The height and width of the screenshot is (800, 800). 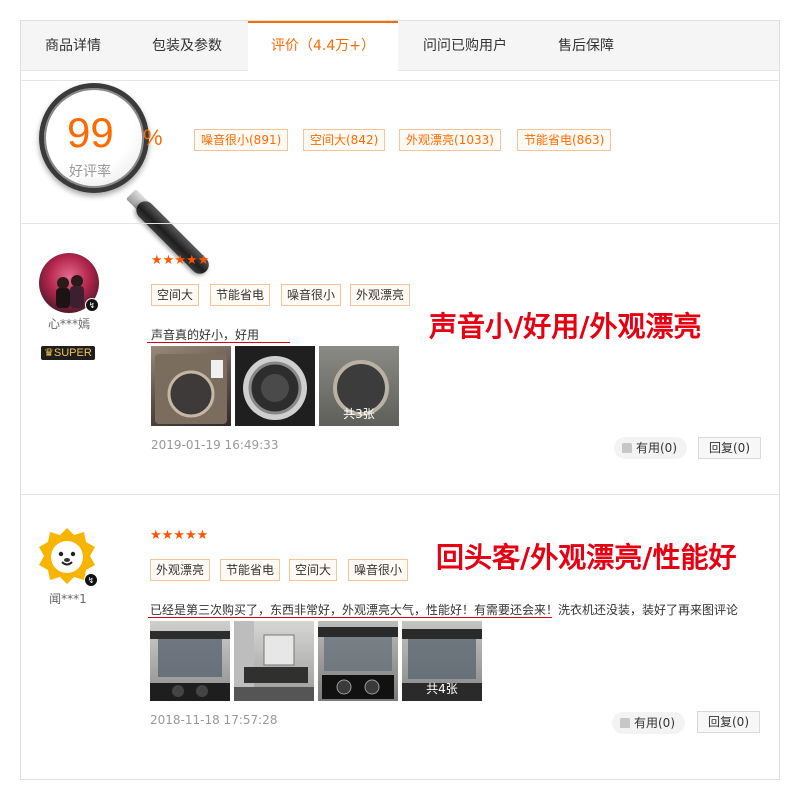 What do you see at coordinates (586, 46) in the screenshot?
I see `tab-after-sales: 售后保障` at bounding box center [586, 46].